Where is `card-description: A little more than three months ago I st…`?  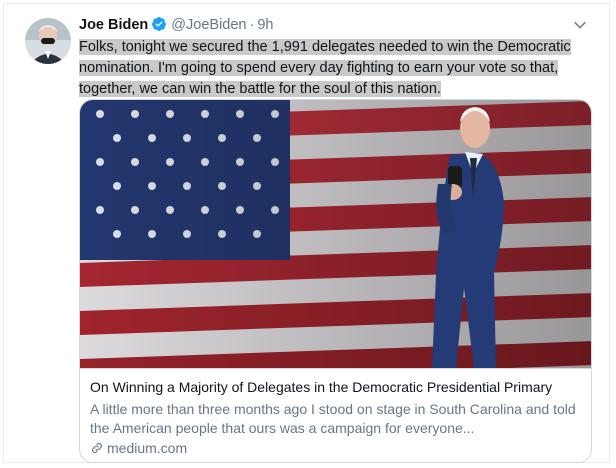 card-description: A little more than three months ago I st… is located at coordinates (333, 418).